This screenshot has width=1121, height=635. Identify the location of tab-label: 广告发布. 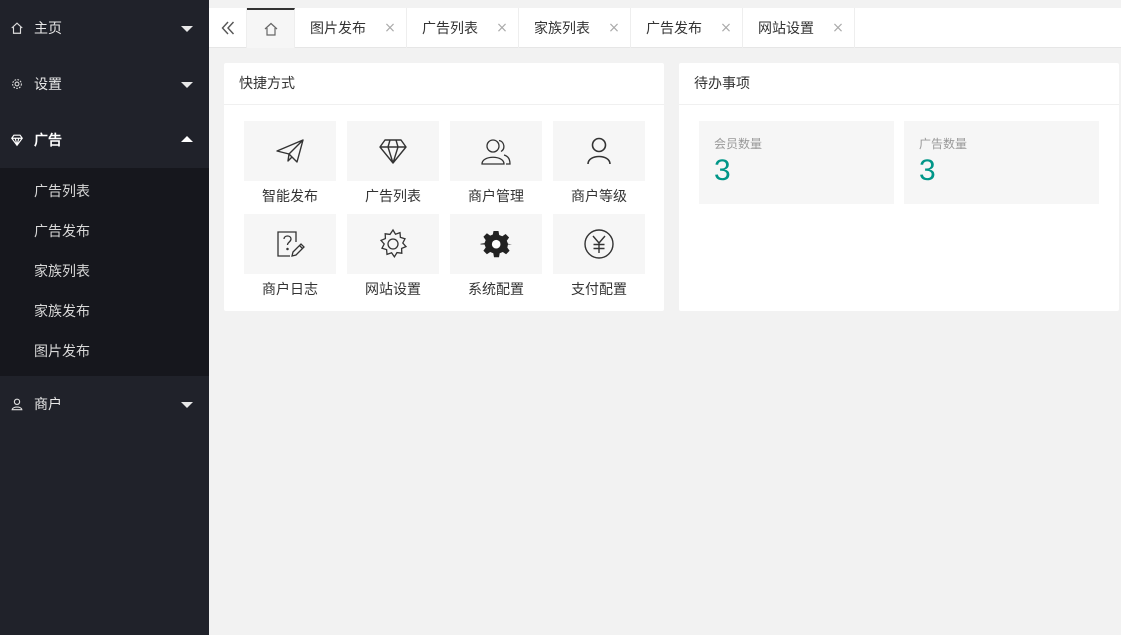
(674, 29).